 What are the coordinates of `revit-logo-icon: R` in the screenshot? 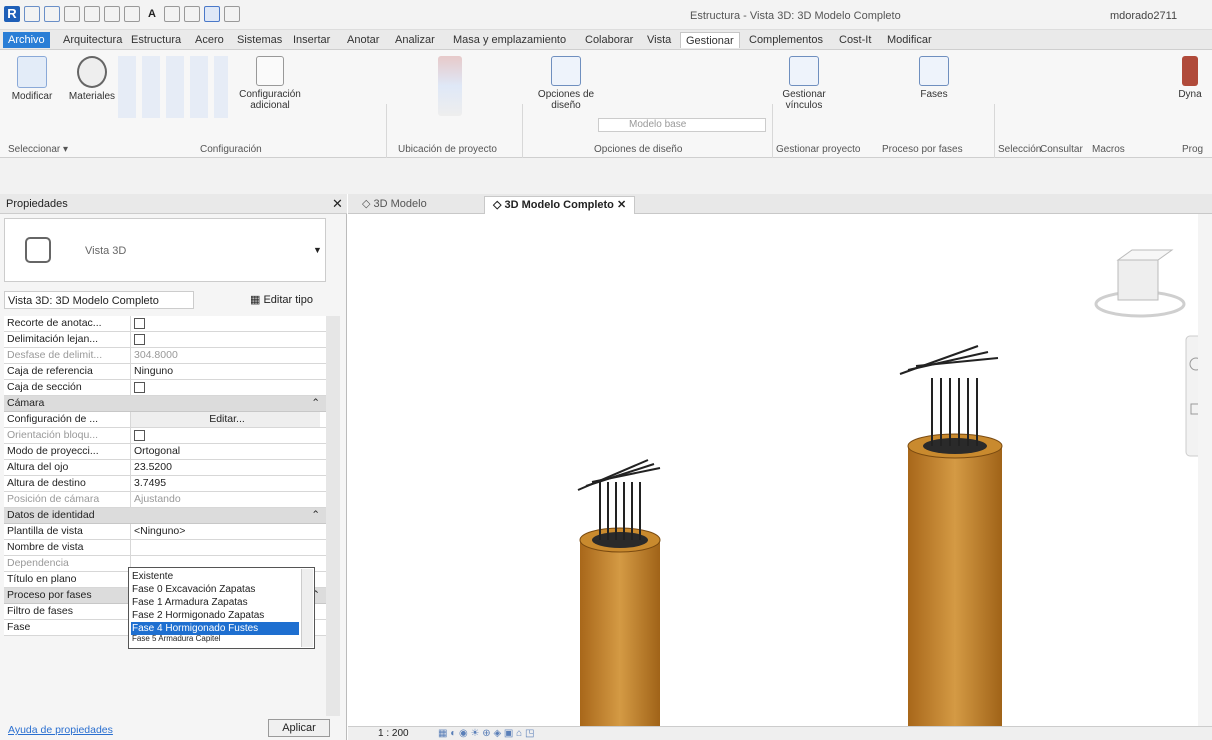 It's located at (12, 14).